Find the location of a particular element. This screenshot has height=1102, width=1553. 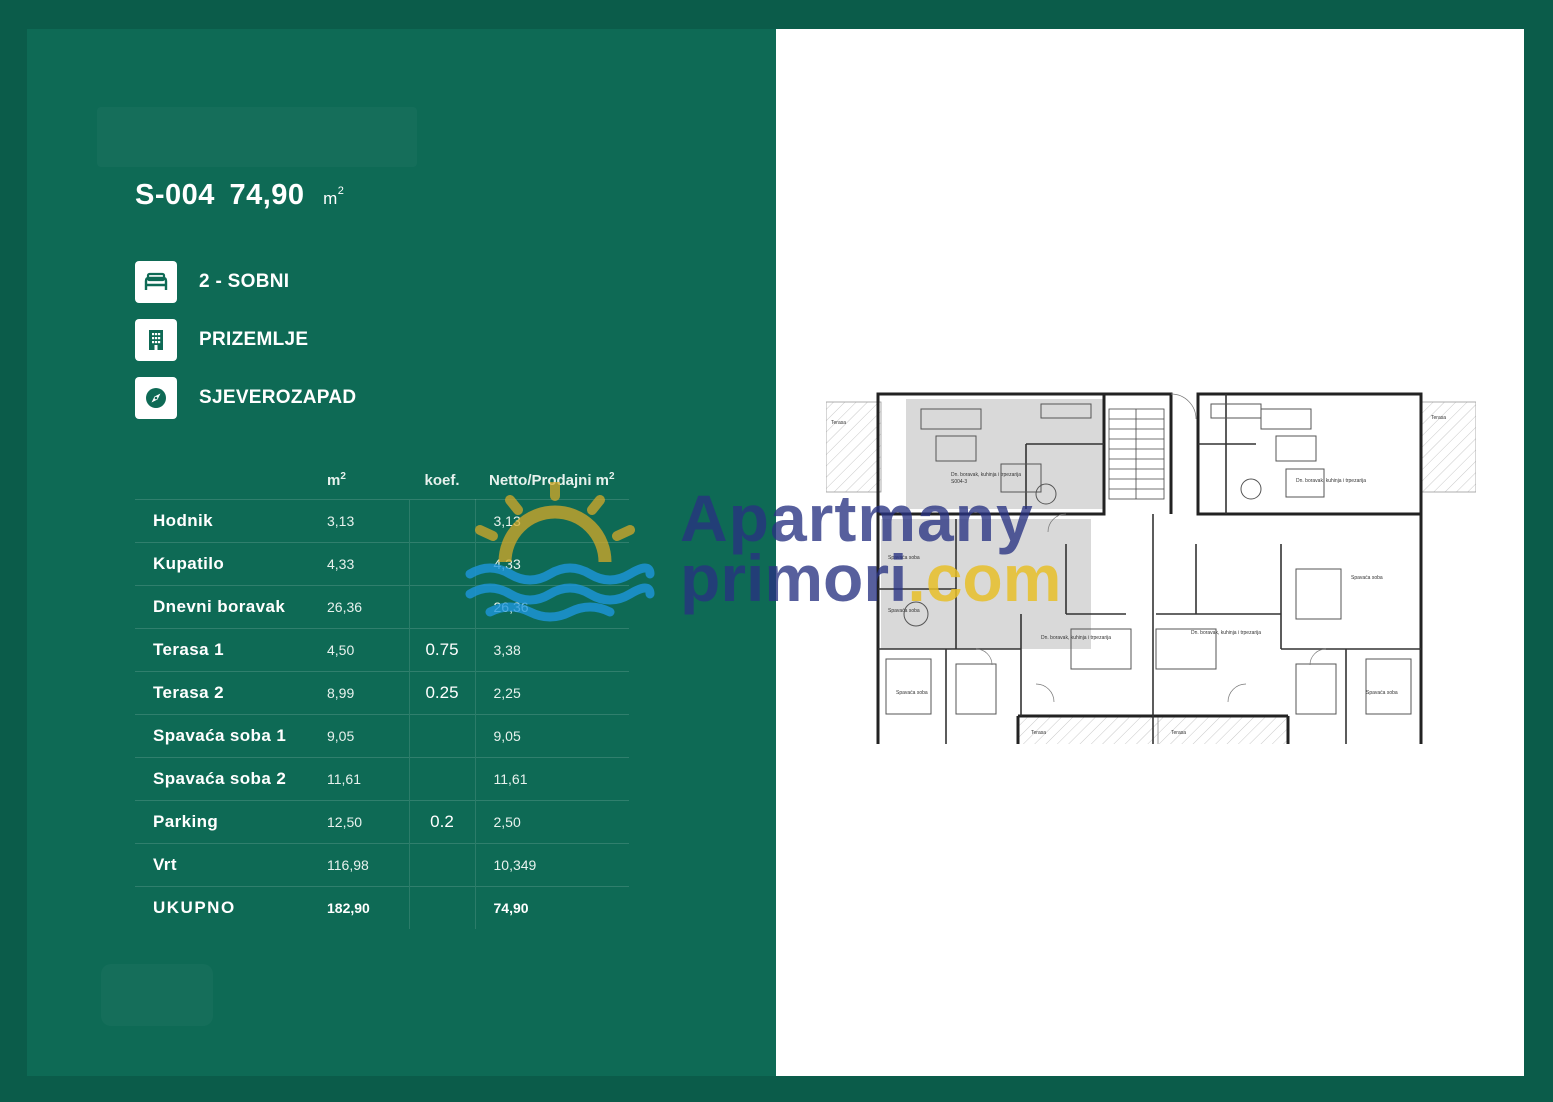

feature-floor: PRIZEMLJE is located at coordinates (221, 340).